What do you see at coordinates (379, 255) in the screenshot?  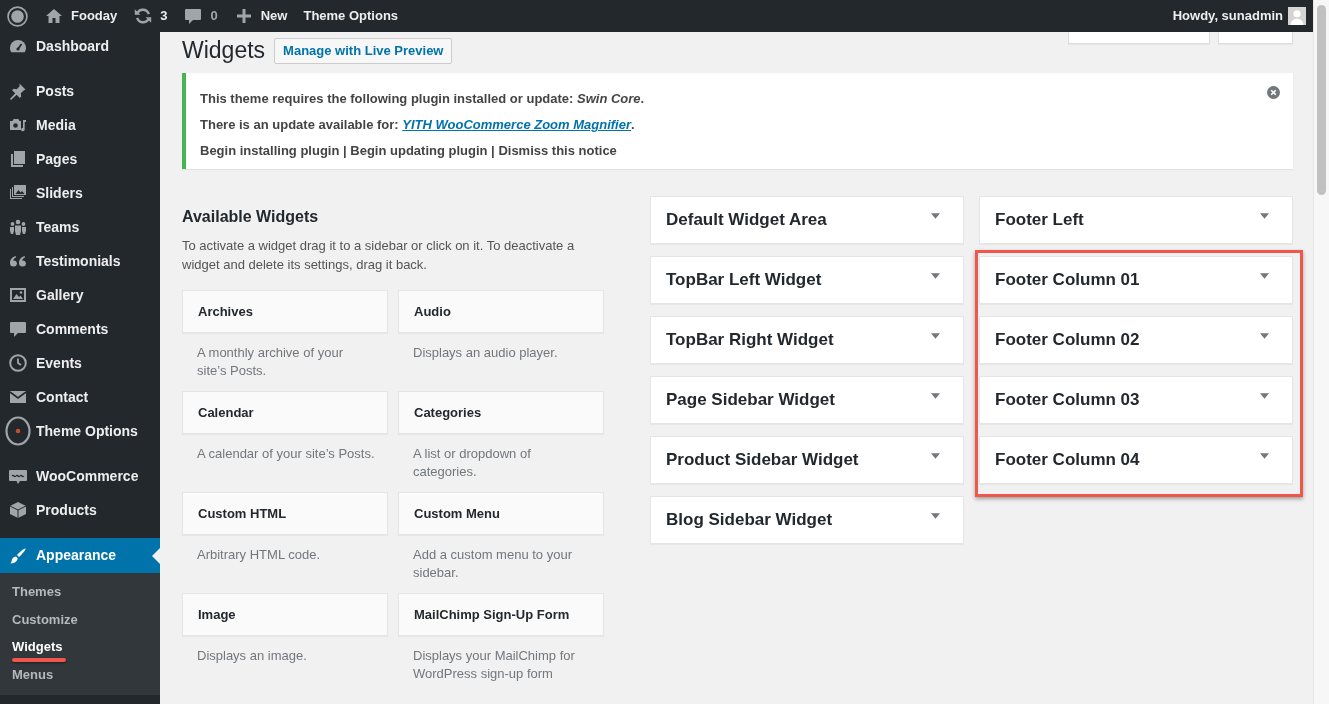 I see `section-description: To activate a widget drag it to a sidebar or click on it. To deactivate a widget and delete its settings, drag it back.` at bounding box center [379, 255].